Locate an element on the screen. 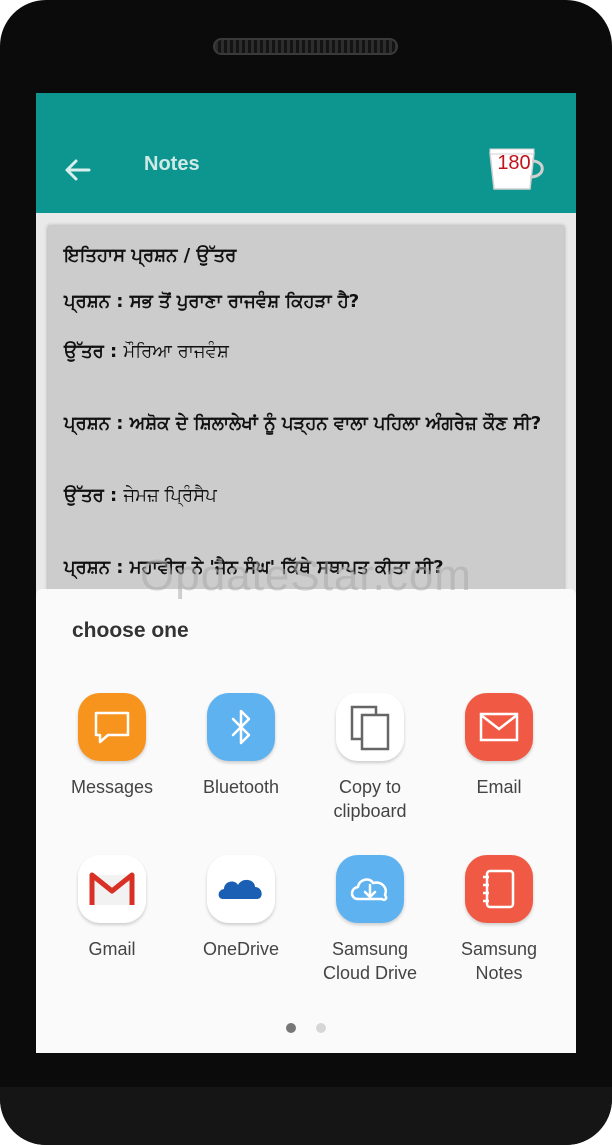 This screenshot has height=1145, width=612. share-option-label: Email is located at coordinates (499, 787).